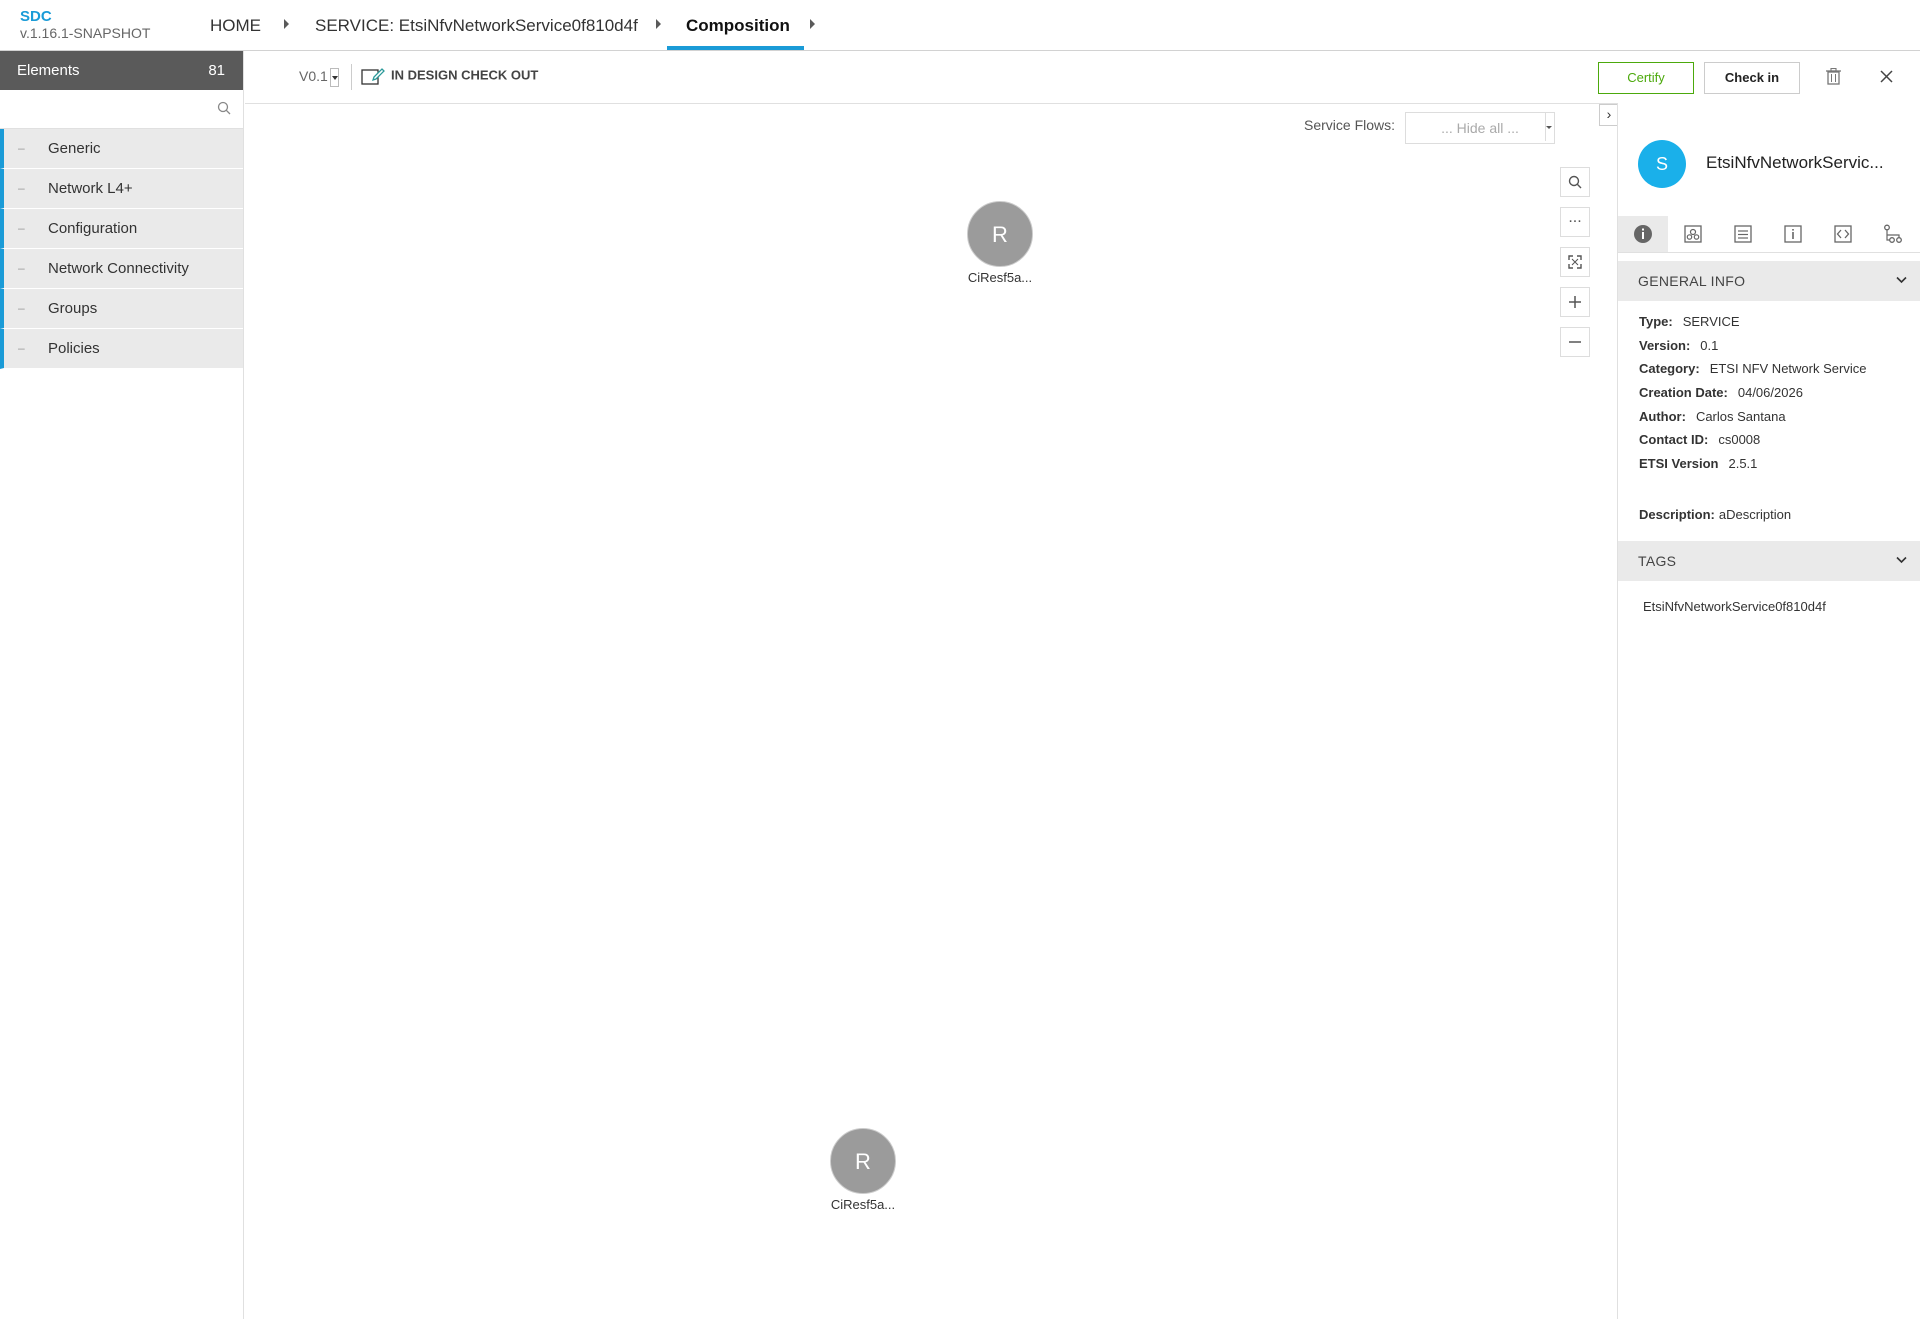  I want to click on info-value: ETSI NFV Network Service, so click(1788, 368).